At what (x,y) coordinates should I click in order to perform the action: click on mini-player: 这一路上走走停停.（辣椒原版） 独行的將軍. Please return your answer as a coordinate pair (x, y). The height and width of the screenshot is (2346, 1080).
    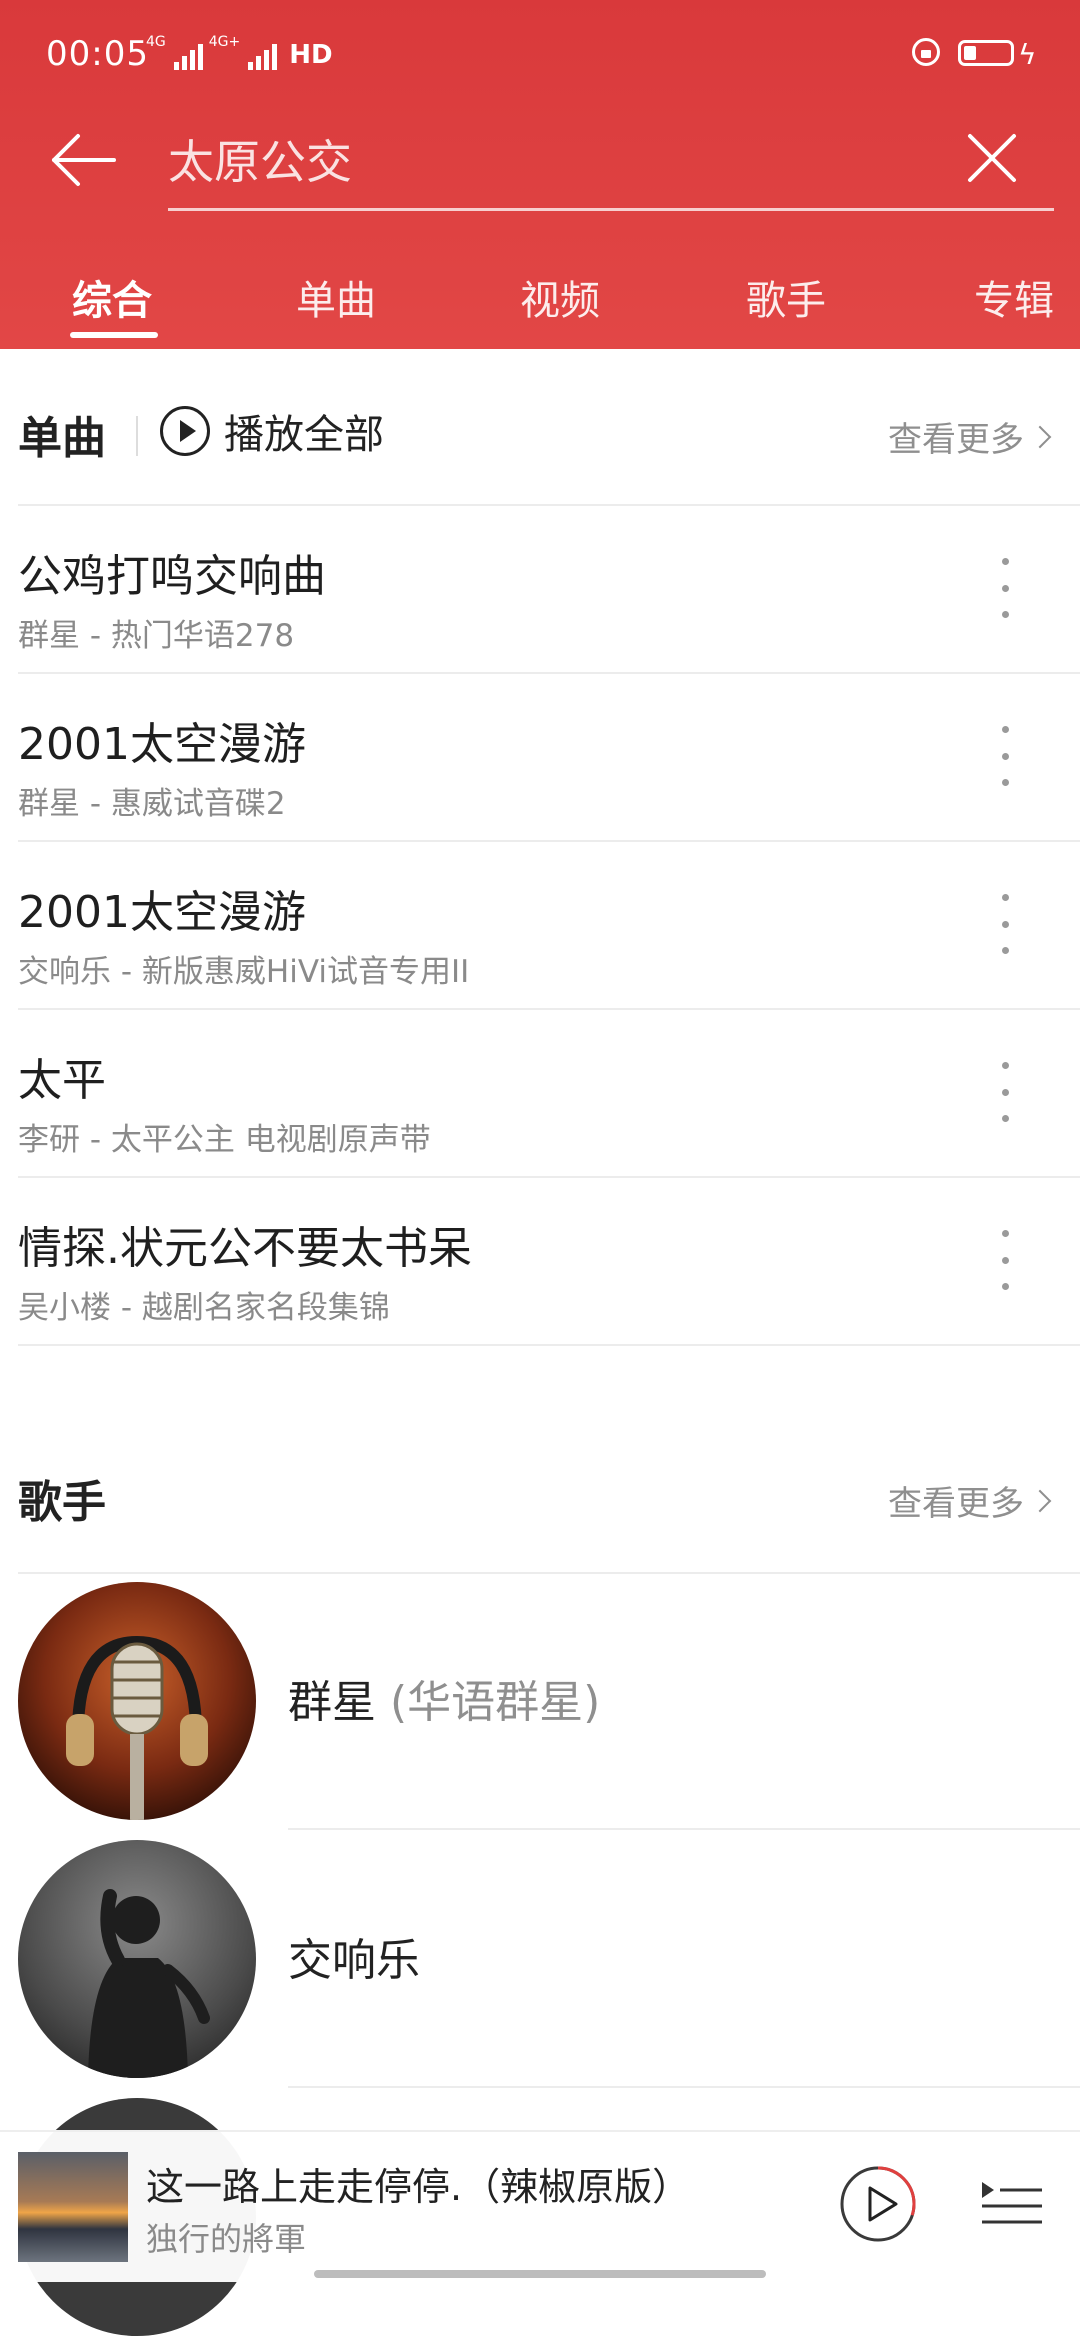
    Looking at the image, I should click on (540, 2206).